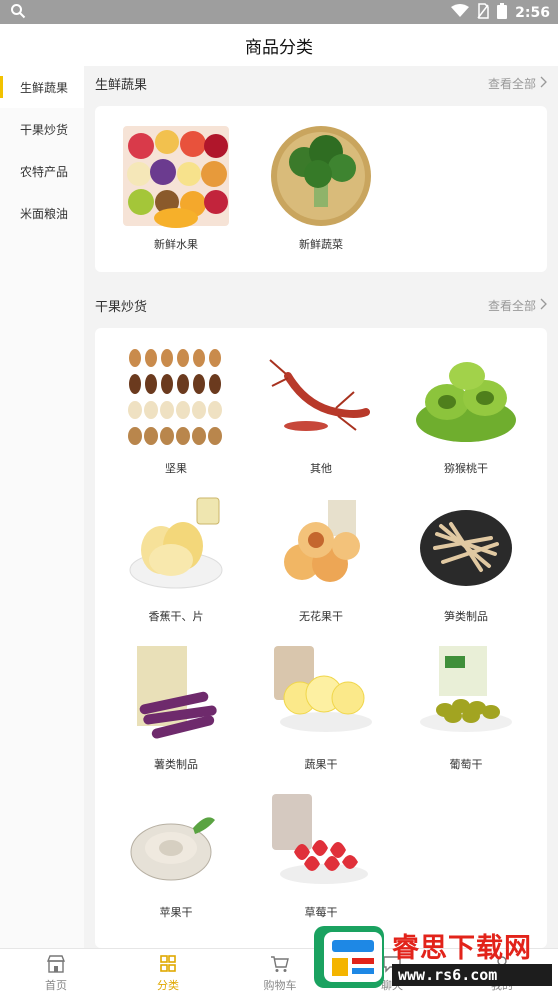  Describe the element at coordinates (176, 543) in the screenshot. I see `banana-chips-image` at that location.